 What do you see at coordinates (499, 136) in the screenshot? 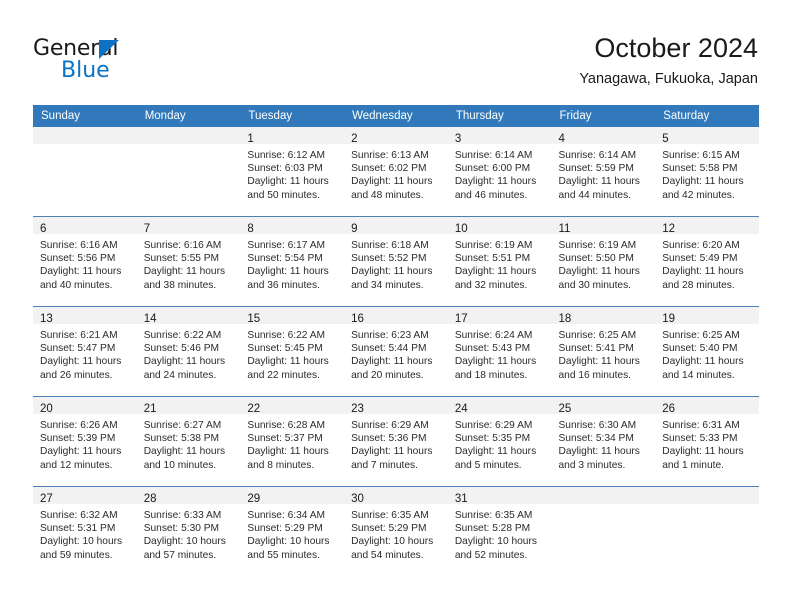
I see `day-number-band: 3` at bounding box center [499, 136].